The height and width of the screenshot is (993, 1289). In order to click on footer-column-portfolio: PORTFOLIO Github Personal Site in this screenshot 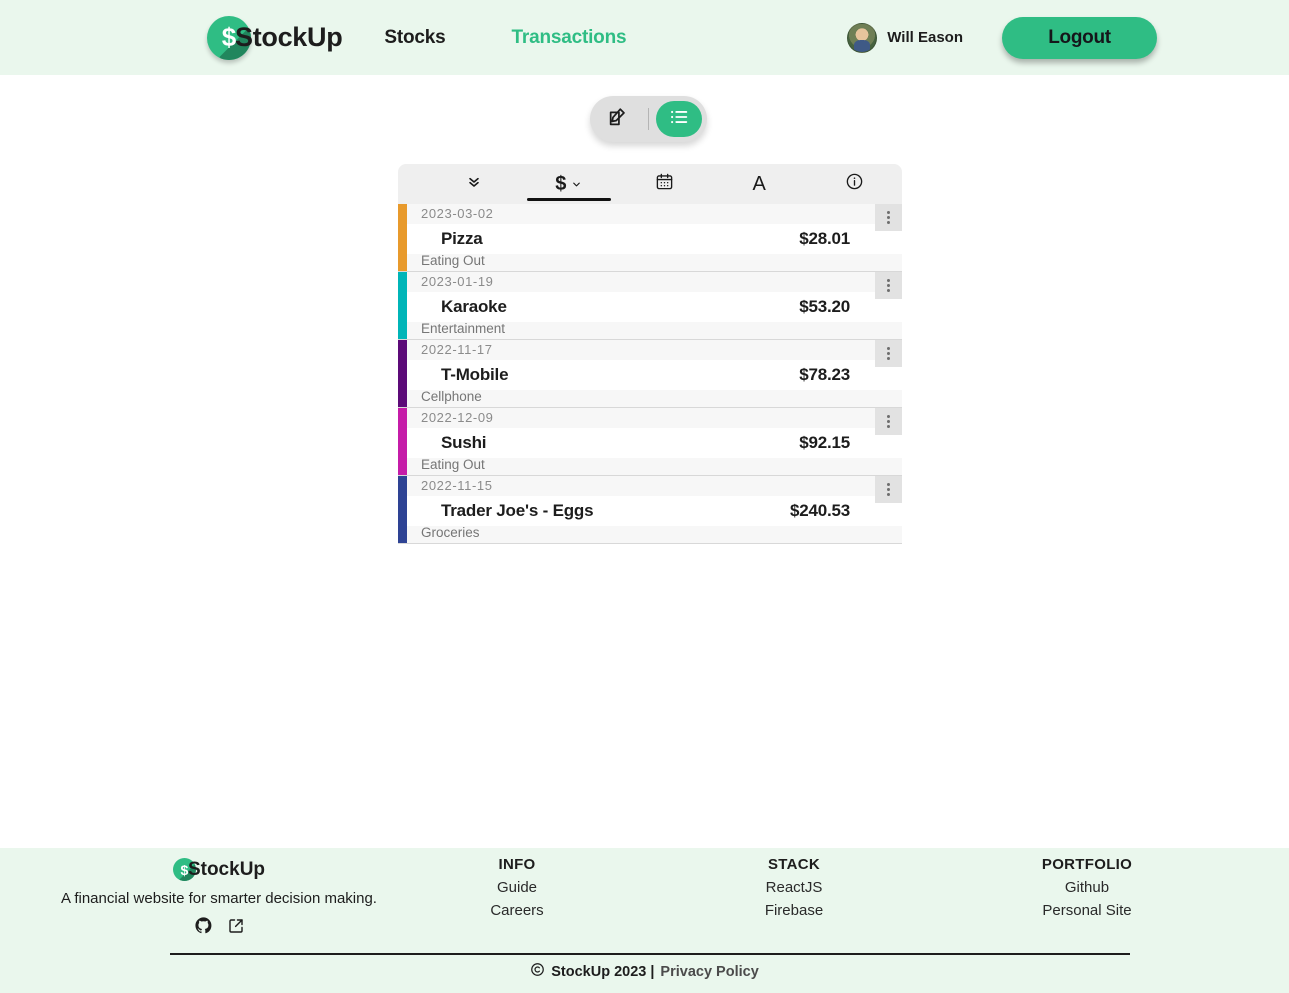, I will do `click(1087, 887)`.